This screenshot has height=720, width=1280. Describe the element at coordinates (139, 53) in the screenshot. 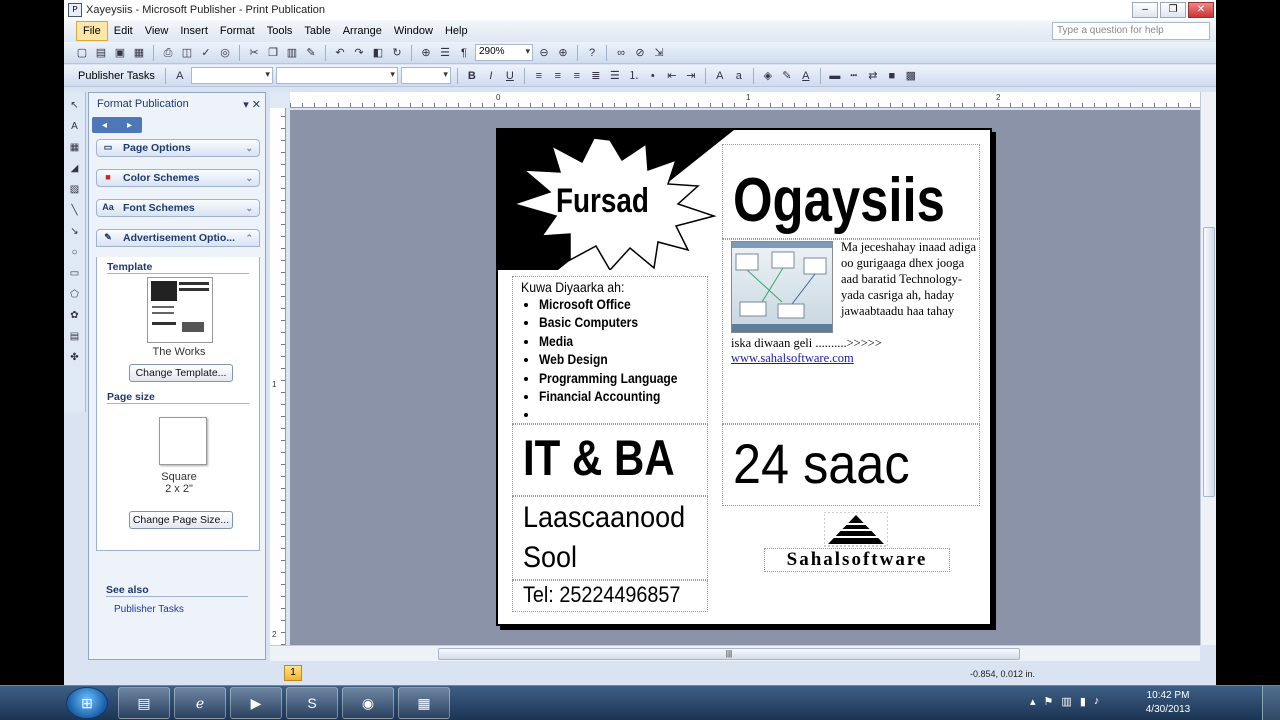

I see `permission-icon: ▦` at that location.